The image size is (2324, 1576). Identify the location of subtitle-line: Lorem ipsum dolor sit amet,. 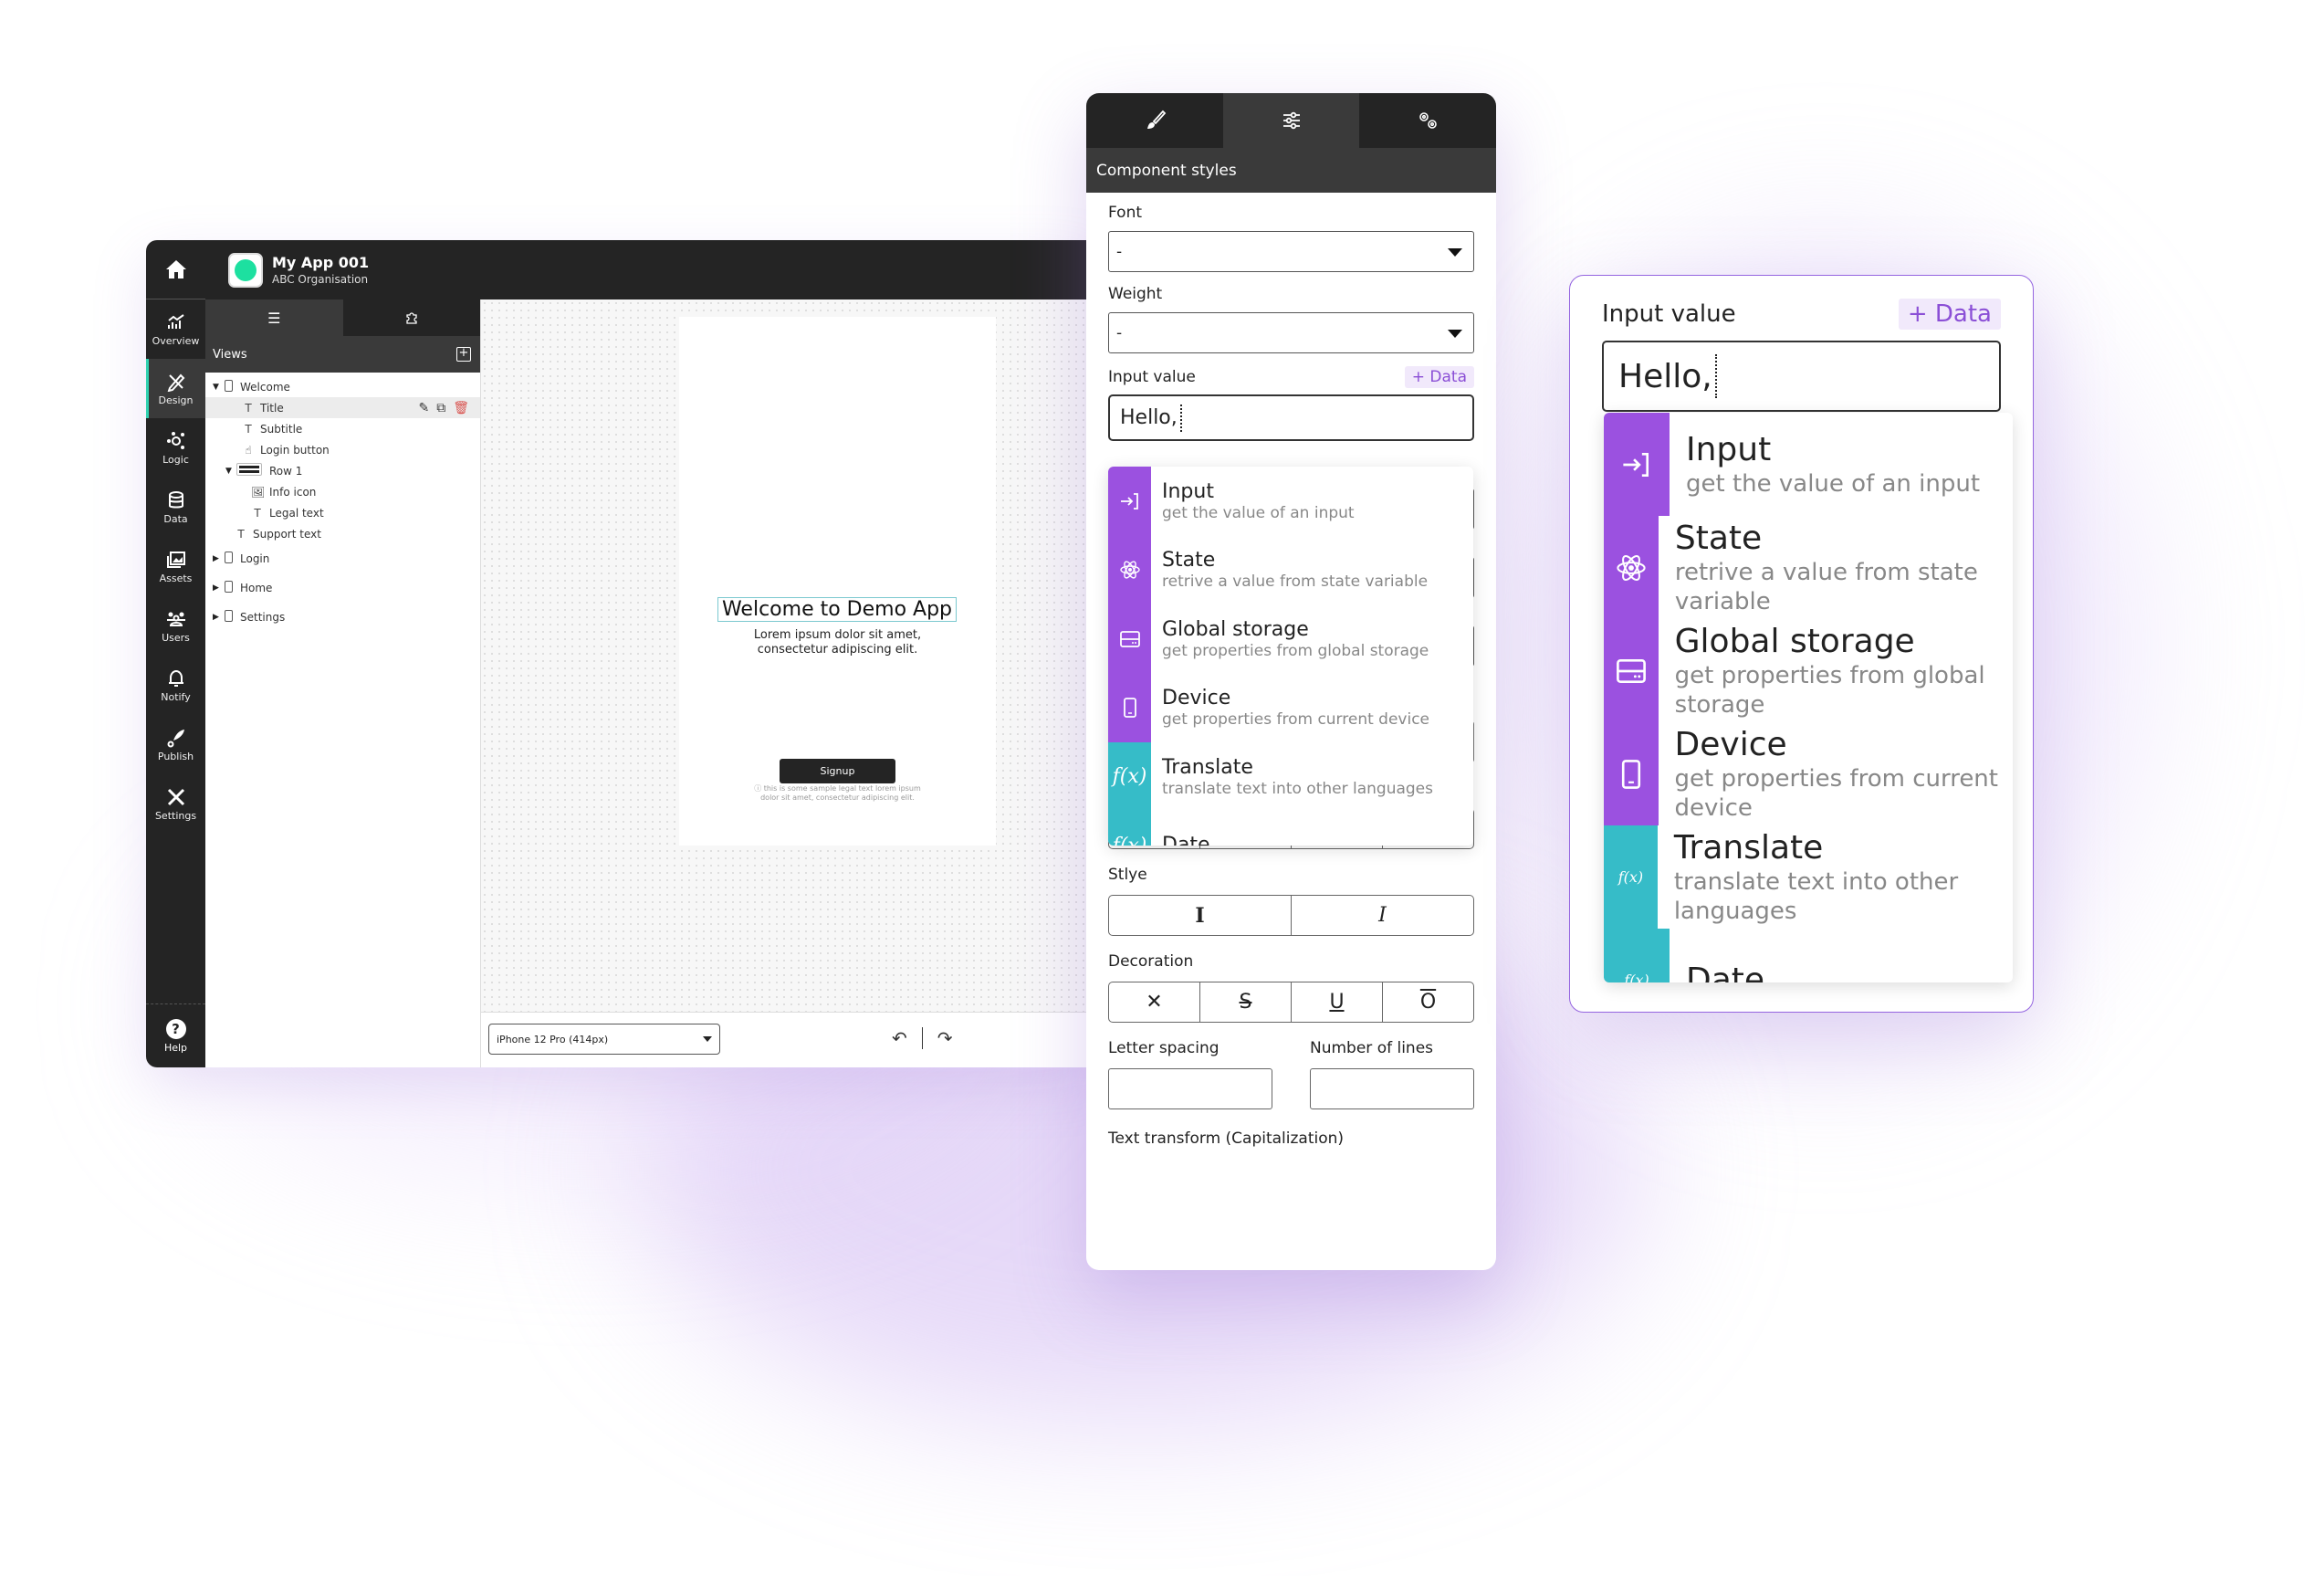
(838, 635).